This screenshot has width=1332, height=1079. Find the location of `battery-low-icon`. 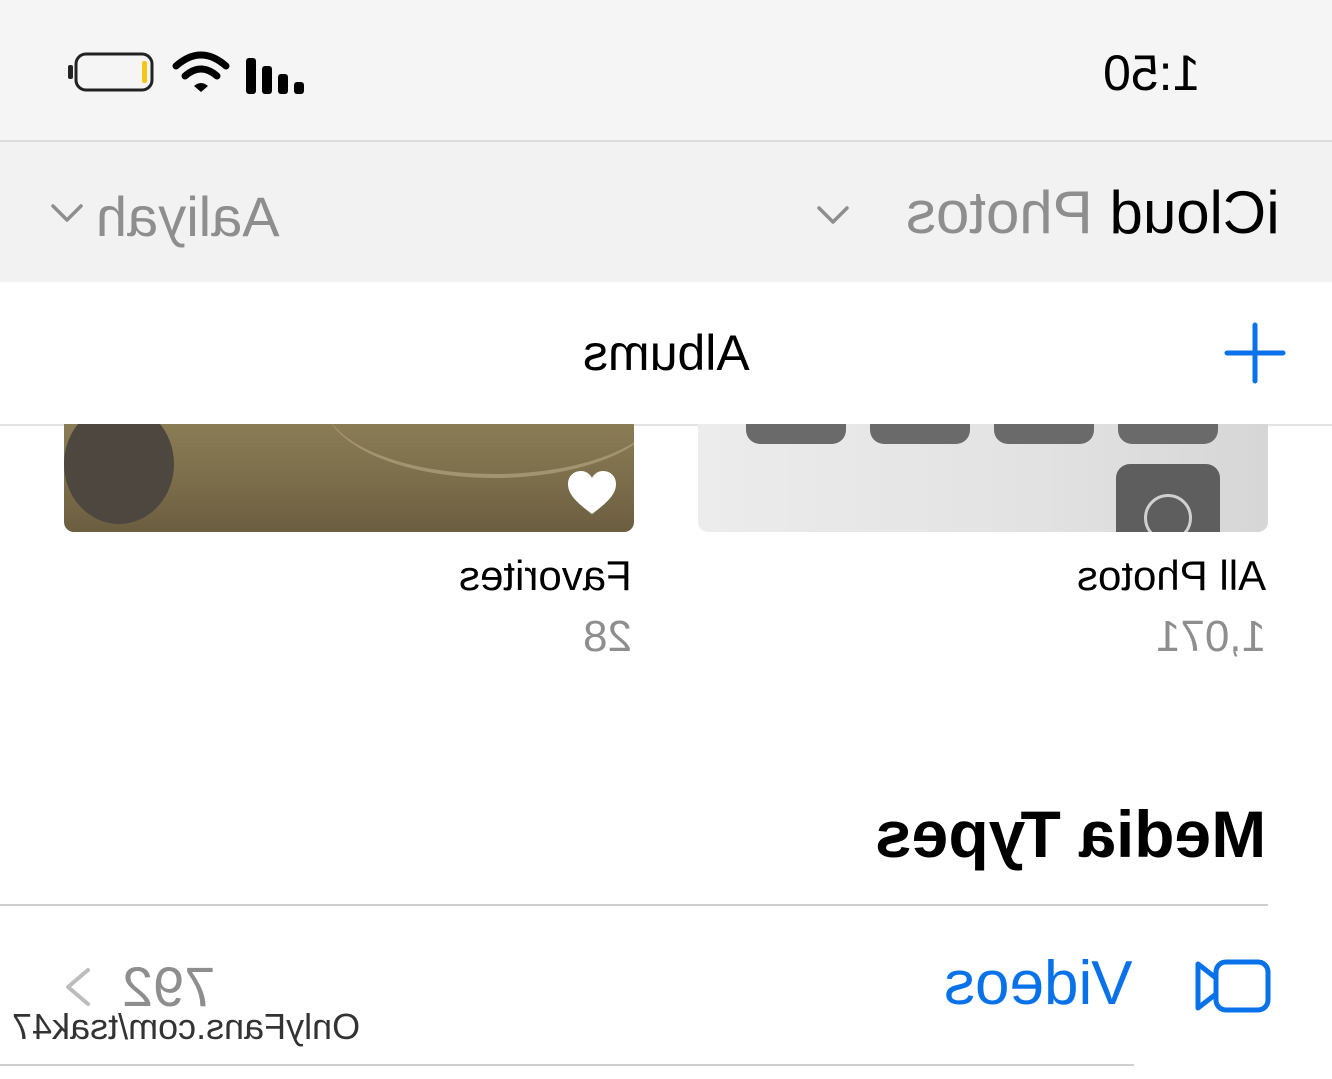

battery-low-icon is located at coordinates (111, 72).